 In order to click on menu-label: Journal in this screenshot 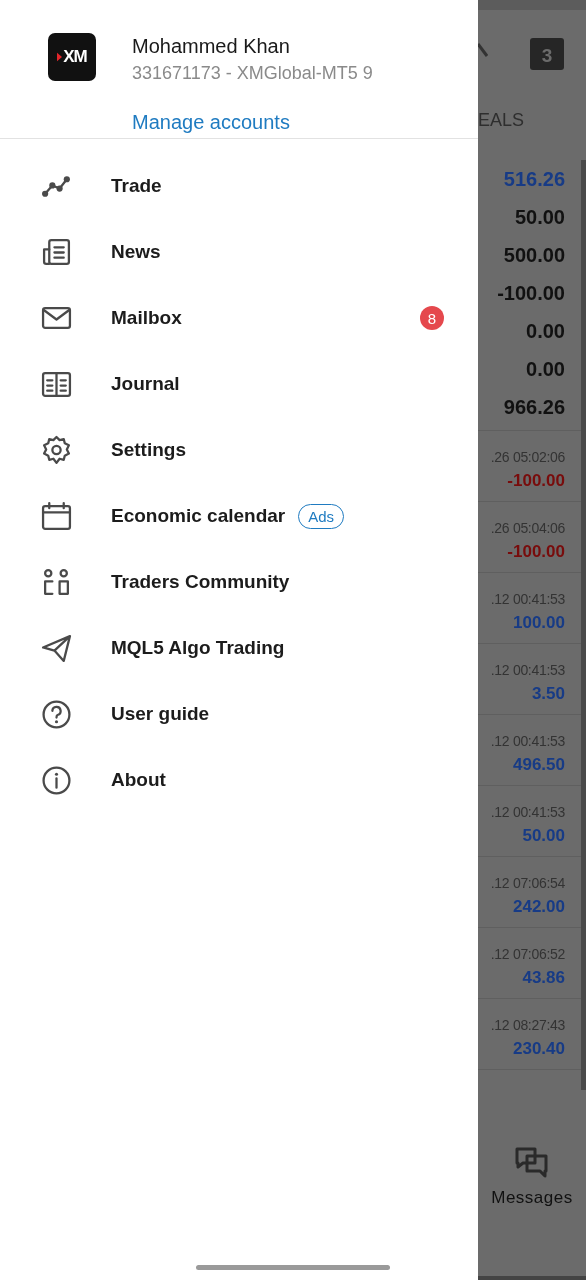, I will do `click(145, 384)`.